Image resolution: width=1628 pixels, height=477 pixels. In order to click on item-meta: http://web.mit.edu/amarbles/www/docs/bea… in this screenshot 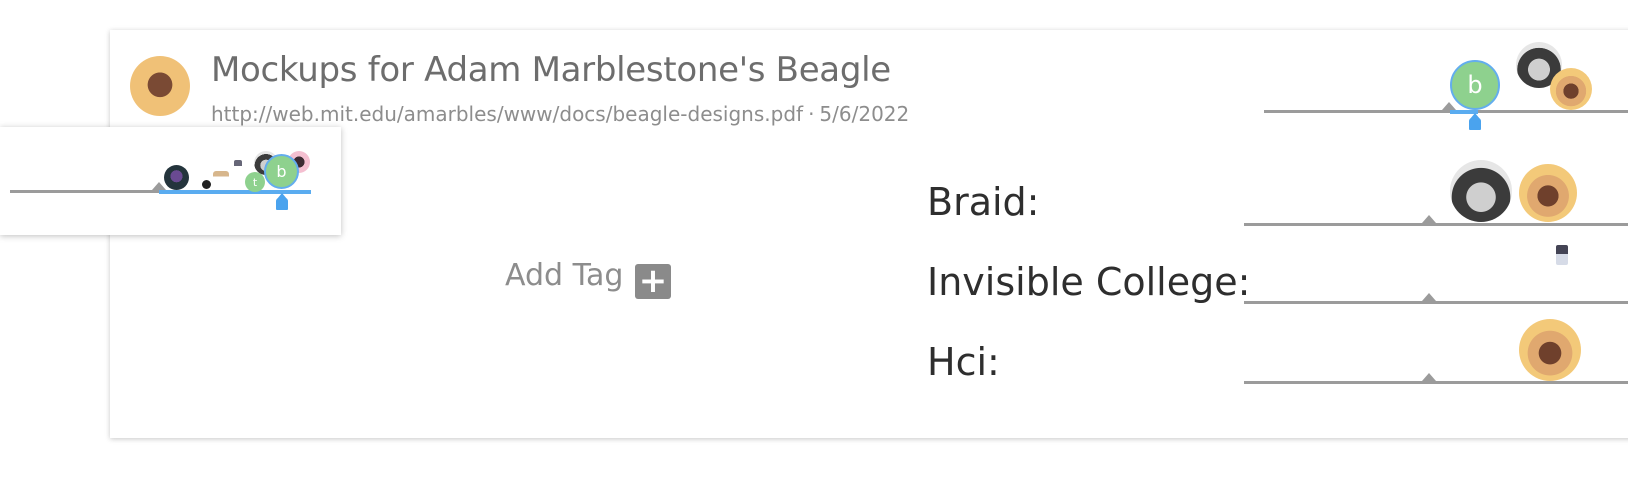, I will do `click(560, 114)`.